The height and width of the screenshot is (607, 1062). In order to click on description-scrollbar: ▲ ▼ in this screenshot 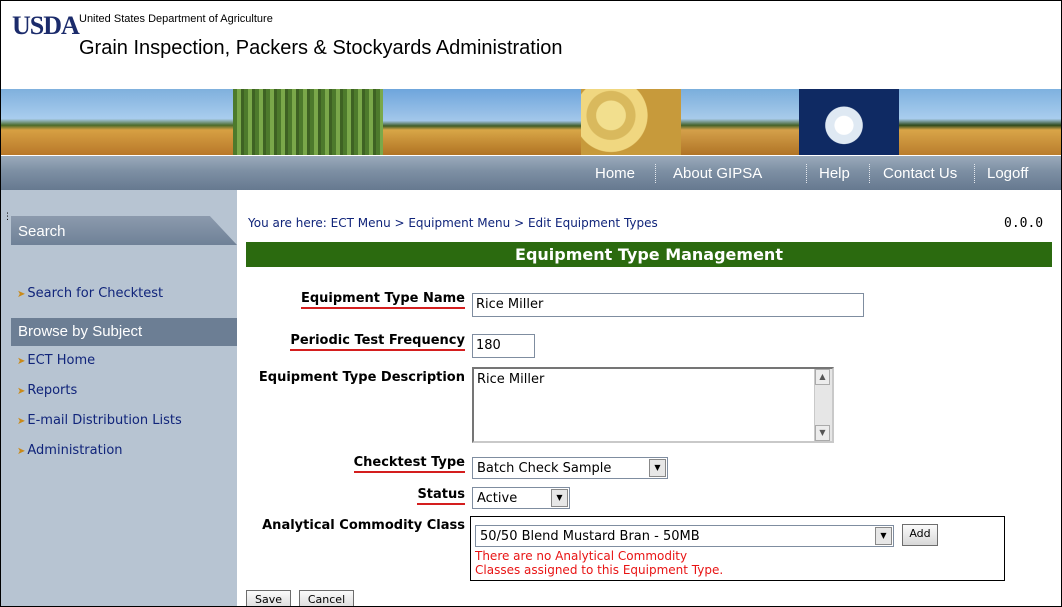, I will do `click(823, 405)`.